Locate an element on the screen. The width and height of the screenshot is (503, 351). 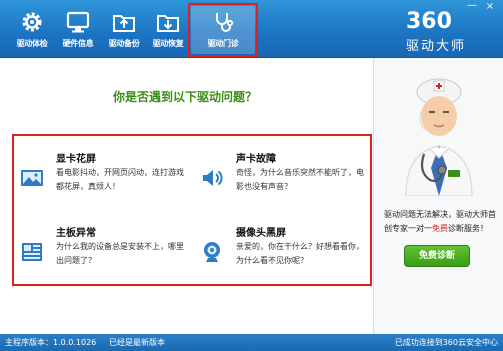
picture-icon is located at coordinates (32, 178).